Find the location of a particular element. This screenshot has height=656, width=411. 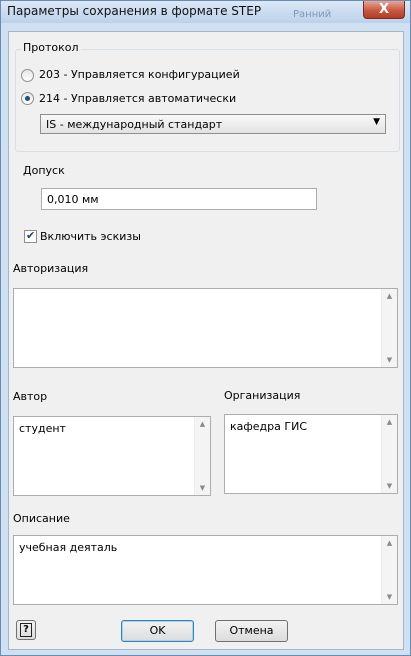

window-title: Параметры сохранения в формате STEP is located at coordinates (134, 11).